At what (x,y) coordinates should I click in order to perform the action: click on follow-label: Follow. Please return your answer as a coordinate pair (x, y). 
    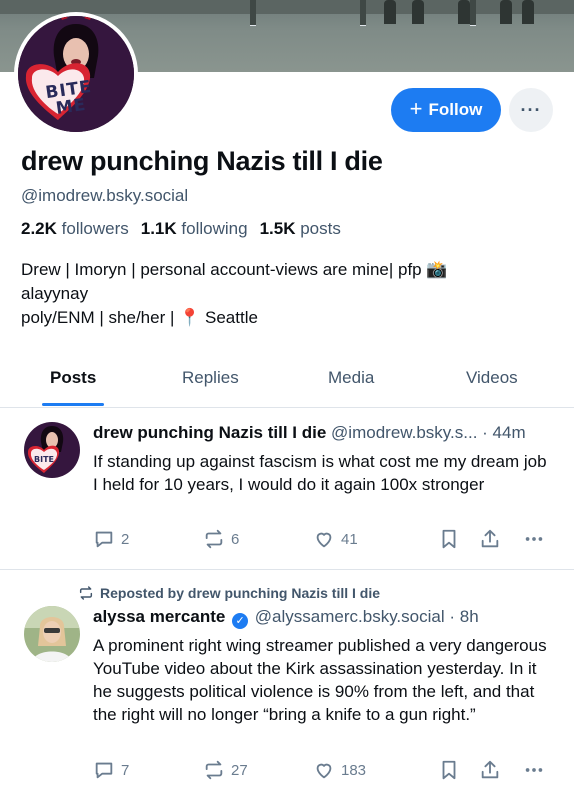
    Looking at the image, I should click on (455, 109).